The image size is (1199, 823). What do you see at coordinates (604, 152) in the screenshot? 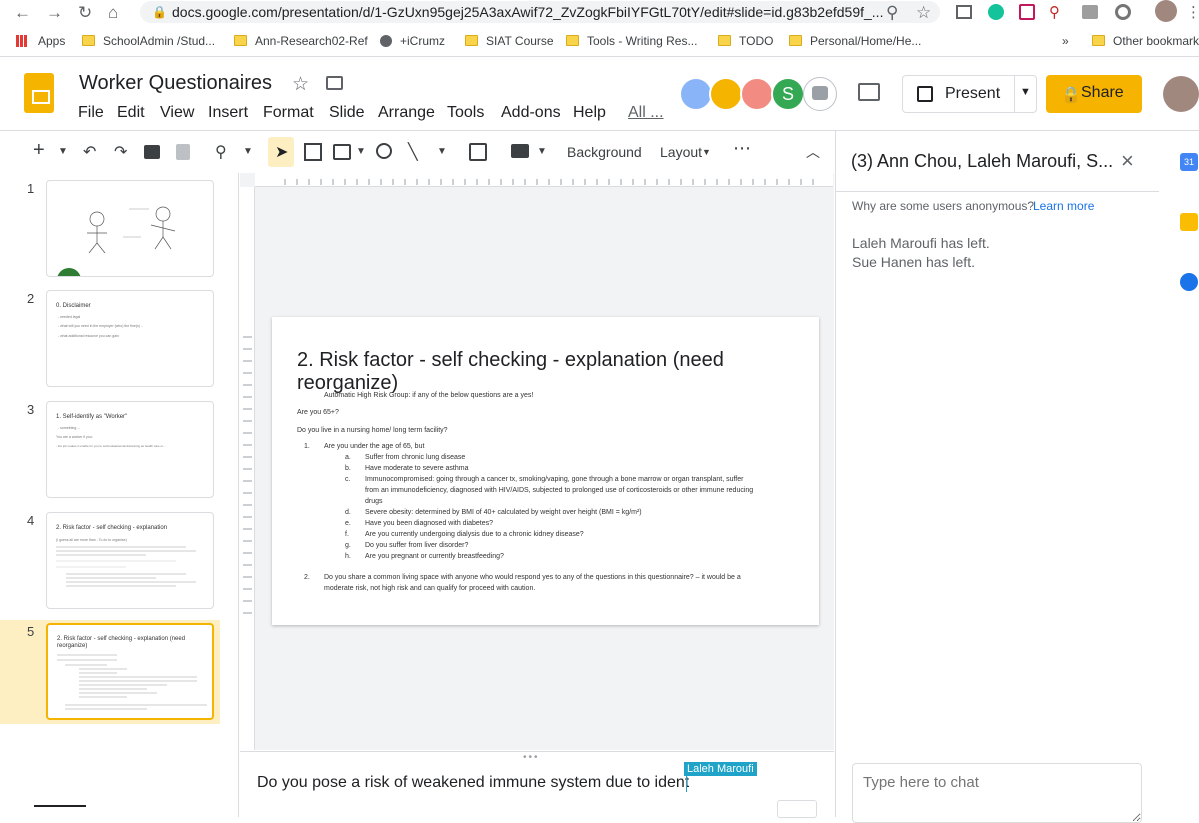
I see `background-button: Background` at bounding box center [604, 152].